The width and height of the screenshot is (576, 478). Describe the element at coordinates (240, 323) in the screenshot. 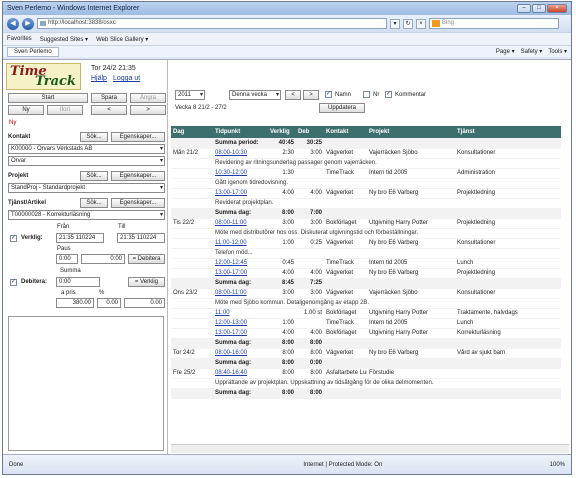

I see `time-link: 12:00-13:00` at that location.